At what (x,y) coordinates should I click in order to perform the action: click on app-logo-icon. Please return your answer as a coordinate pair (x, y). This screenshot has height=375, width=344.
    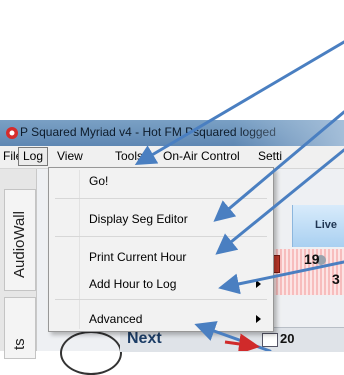
    Looking at the image, I should click on (12, 133).